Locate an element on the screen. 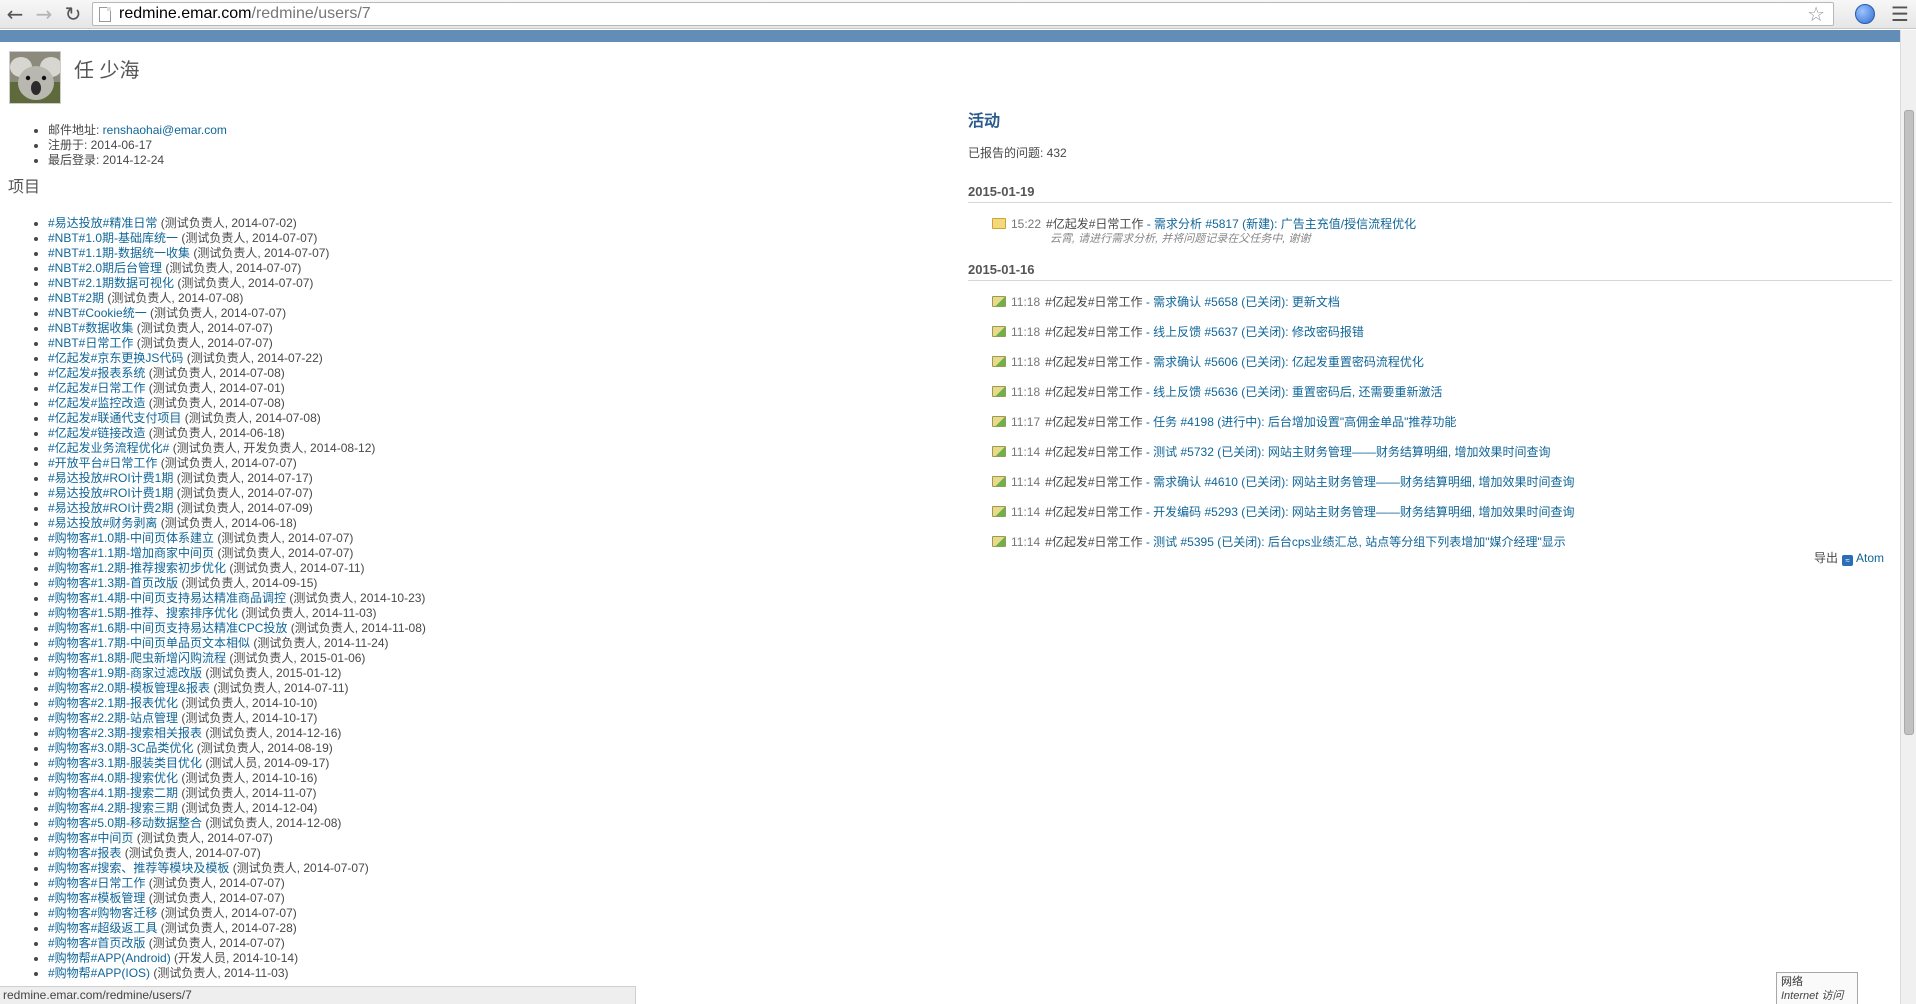  project-link: #购物客#日常工作 is located at coordinates (96, 883).